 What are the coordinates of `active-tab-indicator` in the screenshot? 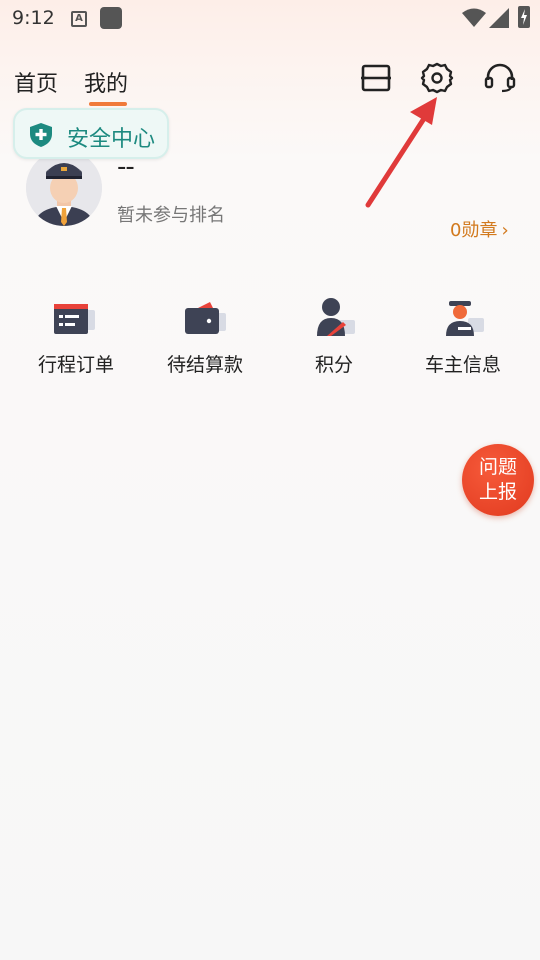 It's located at (108, 104).